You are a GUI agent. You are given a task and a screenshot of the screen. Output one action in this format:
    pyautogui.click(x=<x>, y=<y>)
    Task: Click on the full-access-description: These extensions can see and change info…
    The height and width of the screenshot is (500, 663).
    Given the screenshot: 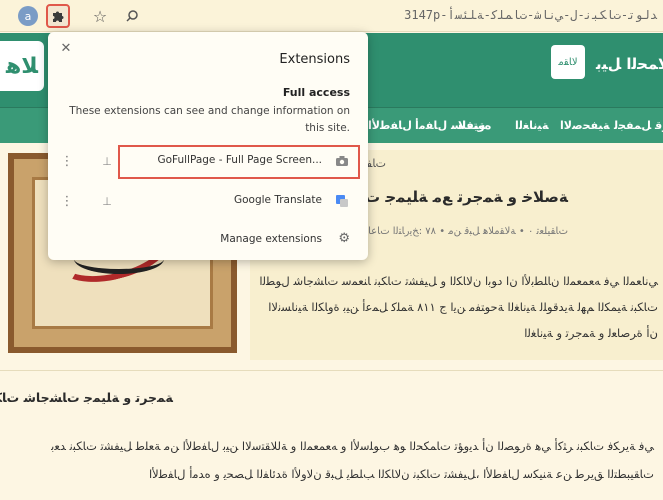 What is the action you would take?
    pyautogui.click(x=209, y=119)
    